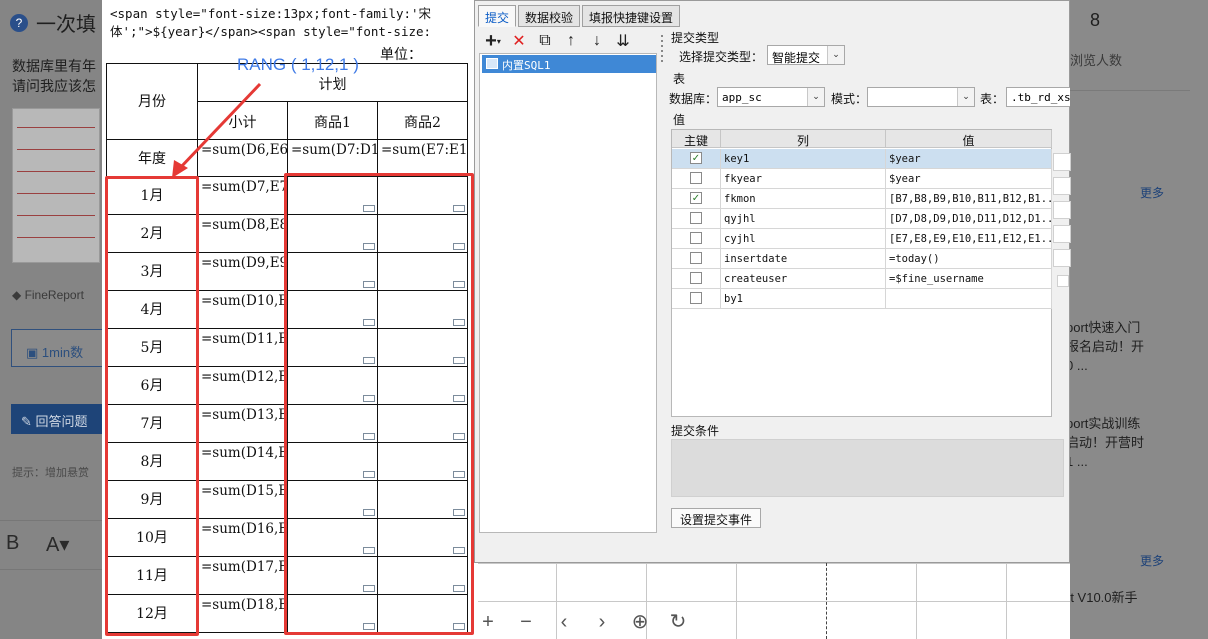 Image resolution: width=1208 pixels, height=639 pixels. I want to click on subtotal-formula-cell: =sum(D16,E16), so click(242, 537).